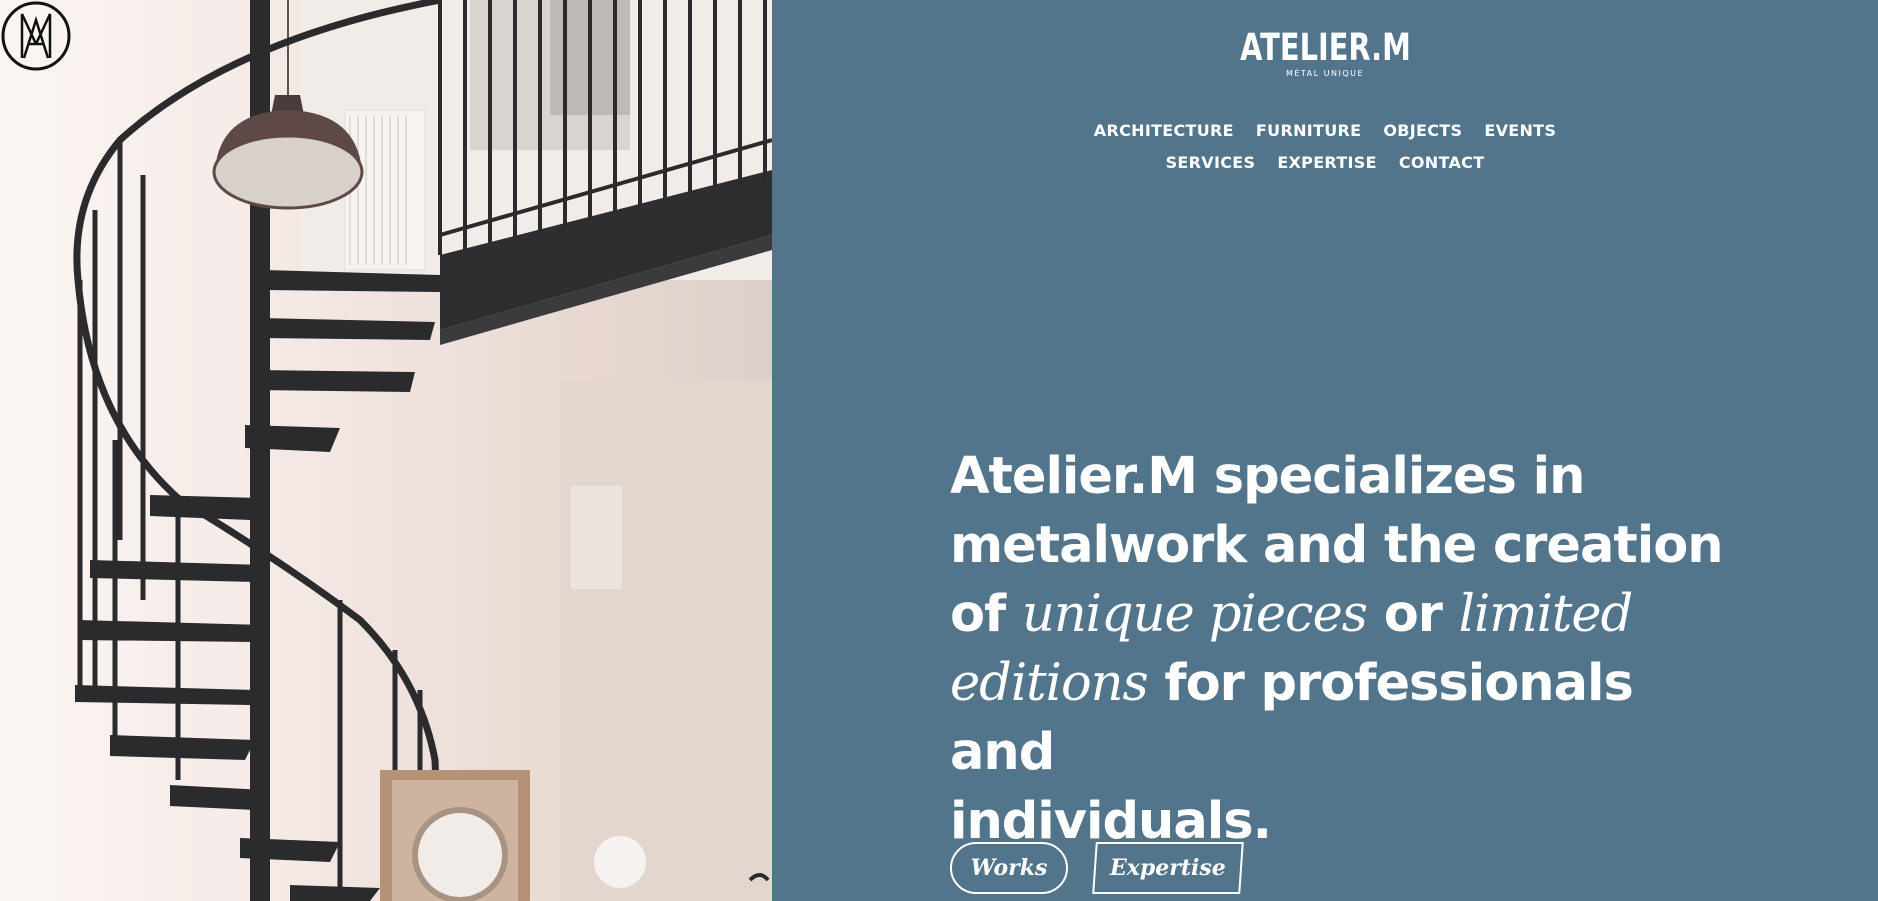  I want to click on headline-line-3a: of, so click(986, 614).